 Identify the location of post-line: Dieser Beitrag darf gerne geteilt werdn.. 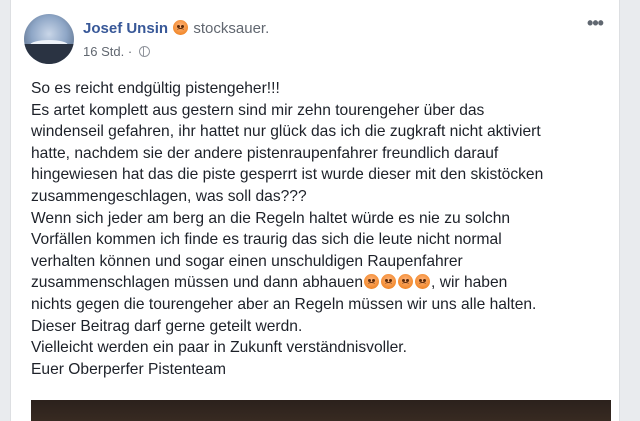
(167, 326).